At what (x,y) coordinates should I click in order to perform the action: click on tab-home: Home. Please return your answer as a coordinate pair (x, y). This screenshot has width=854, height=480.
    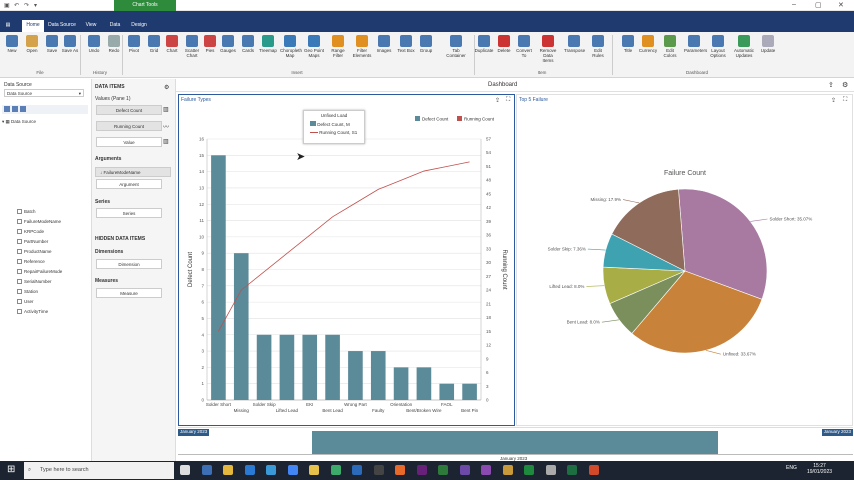
    Looking at the image, I should click on (33, 26).